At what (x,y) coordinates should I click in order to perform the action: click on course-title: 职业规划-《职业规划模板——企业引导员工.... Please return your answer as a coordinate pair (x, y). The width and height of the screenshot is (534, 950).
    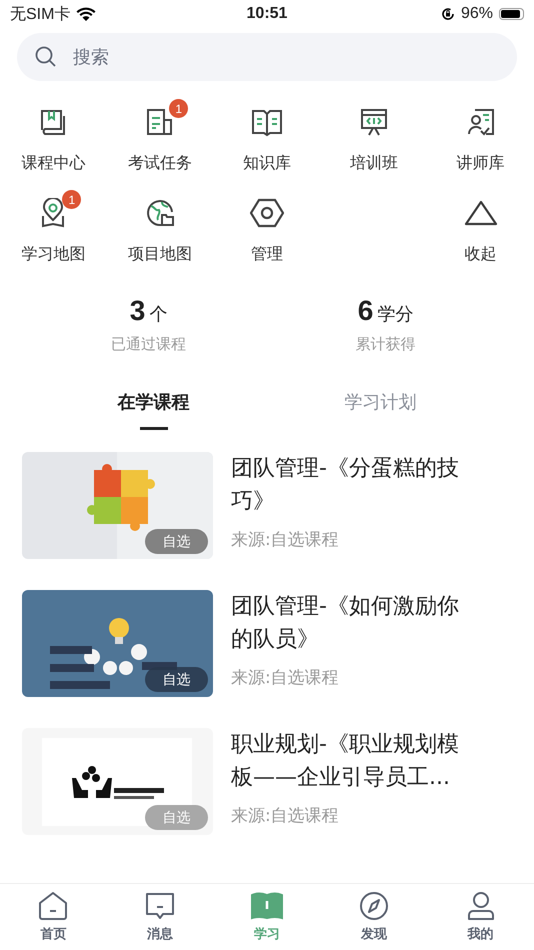
    Looking at the image, I should click on (345, 761).